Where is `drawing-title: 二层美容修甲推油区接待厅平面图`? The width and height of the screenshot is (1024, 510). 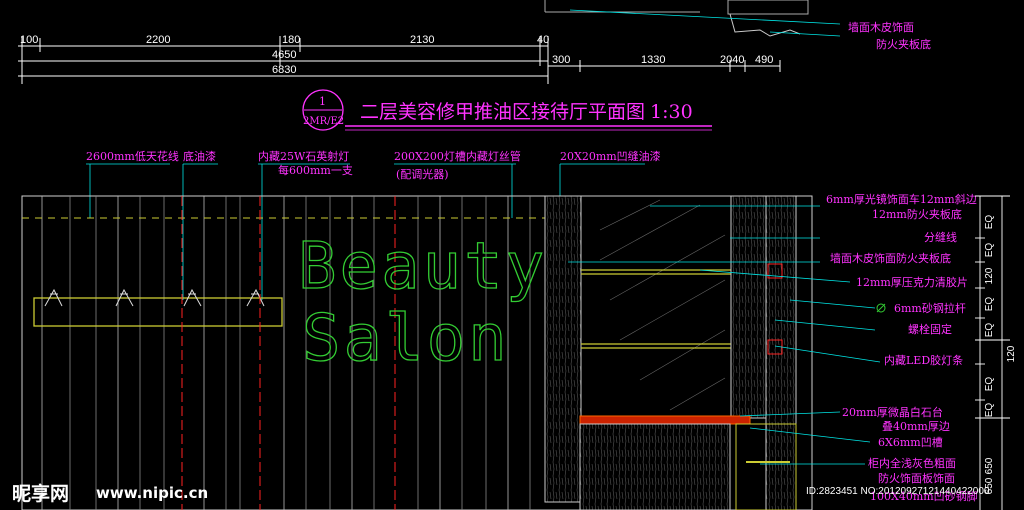
drawing-title: 二层美容修甲推油区接待厅平面图 is located at coordinates (502, 112).